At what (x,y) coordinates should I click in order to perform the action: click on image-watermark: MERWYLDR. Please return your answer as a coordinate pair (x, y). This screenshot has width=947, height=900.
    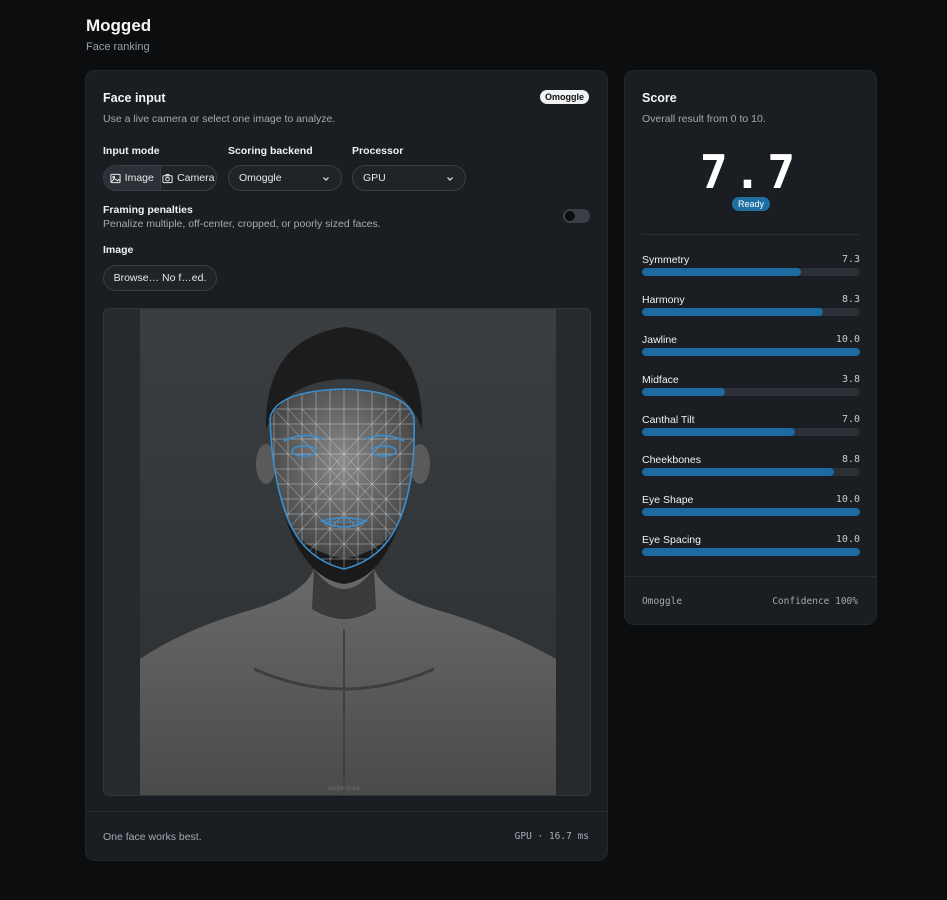
    Looking at the image, I should click on (344, 789).